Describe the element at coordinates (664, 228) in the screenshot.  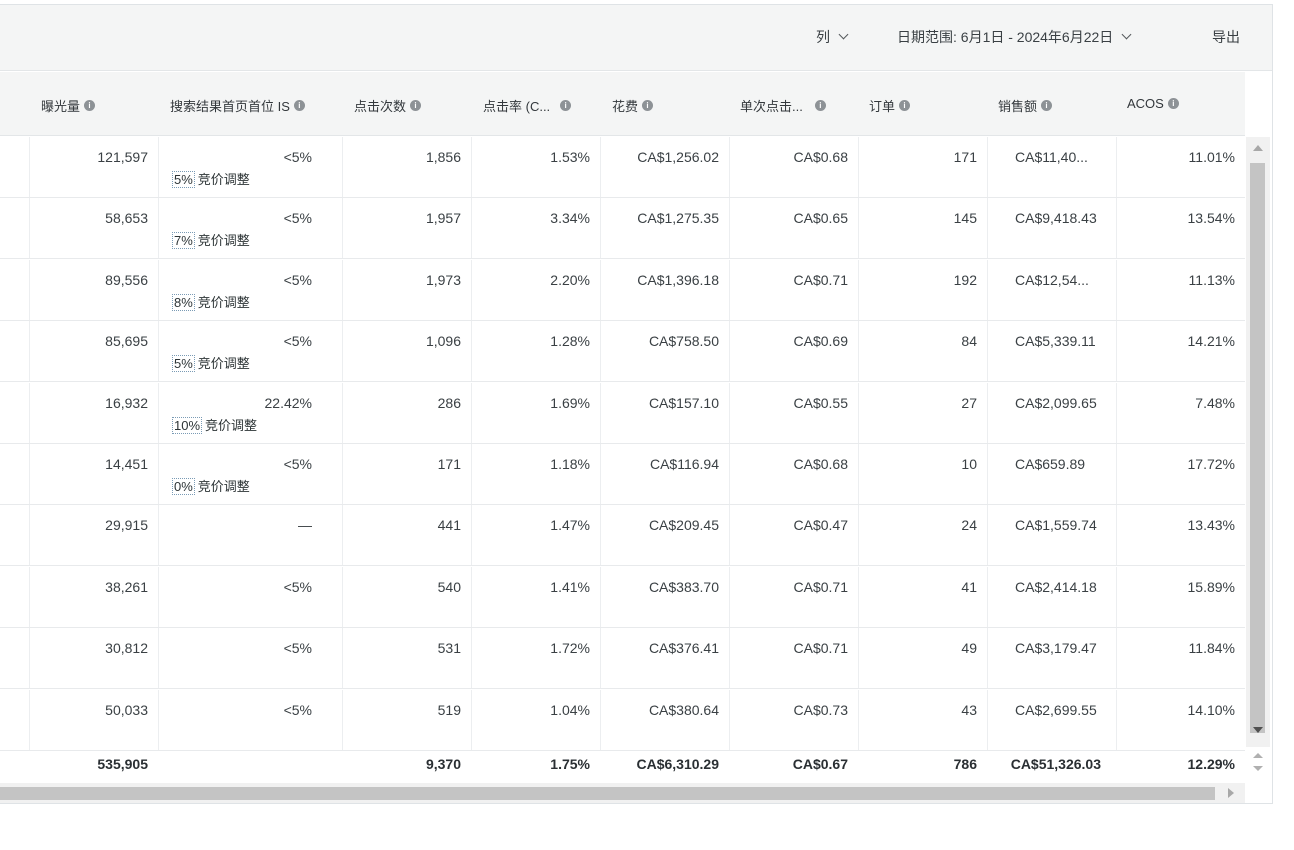
I see `cell-spend: CA$1,275.35` at that location.